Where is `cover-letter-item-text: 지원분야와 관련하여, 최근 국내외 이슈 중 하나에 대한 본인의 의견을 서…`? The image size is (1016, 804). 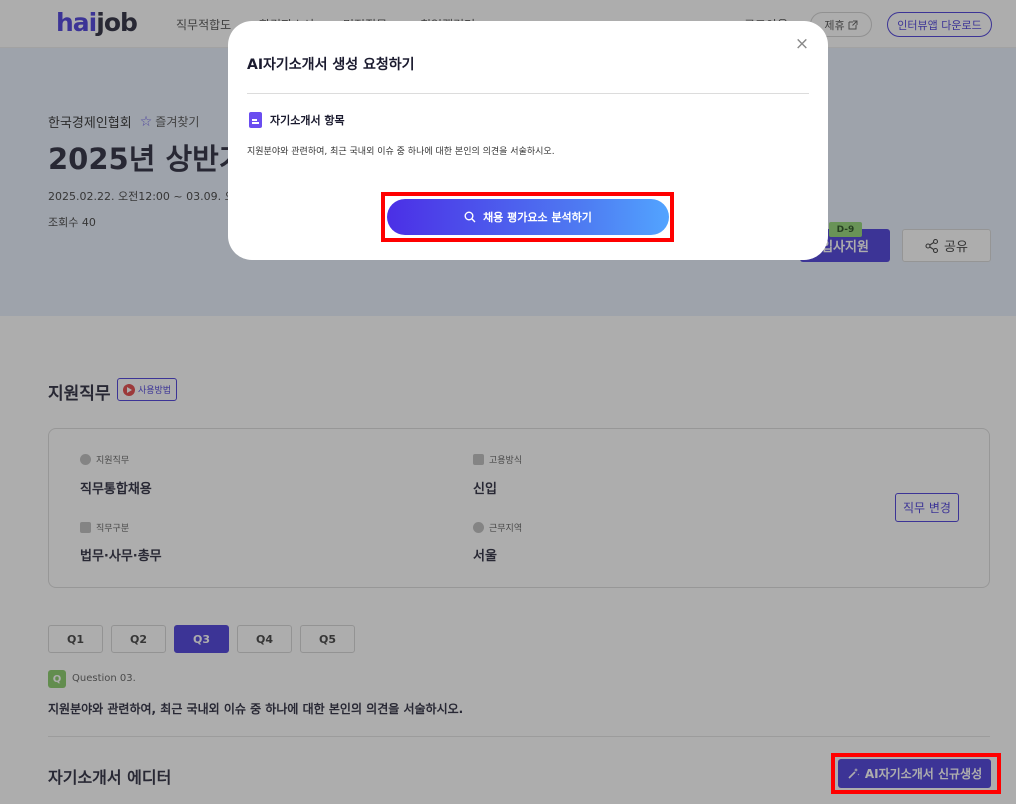
cover-letter-item-text: 지원분야와 관련하여, 최근 국내외 이슈 중 하나에 대한 본인의 의견을 서… is located at coordinates (401, 152).